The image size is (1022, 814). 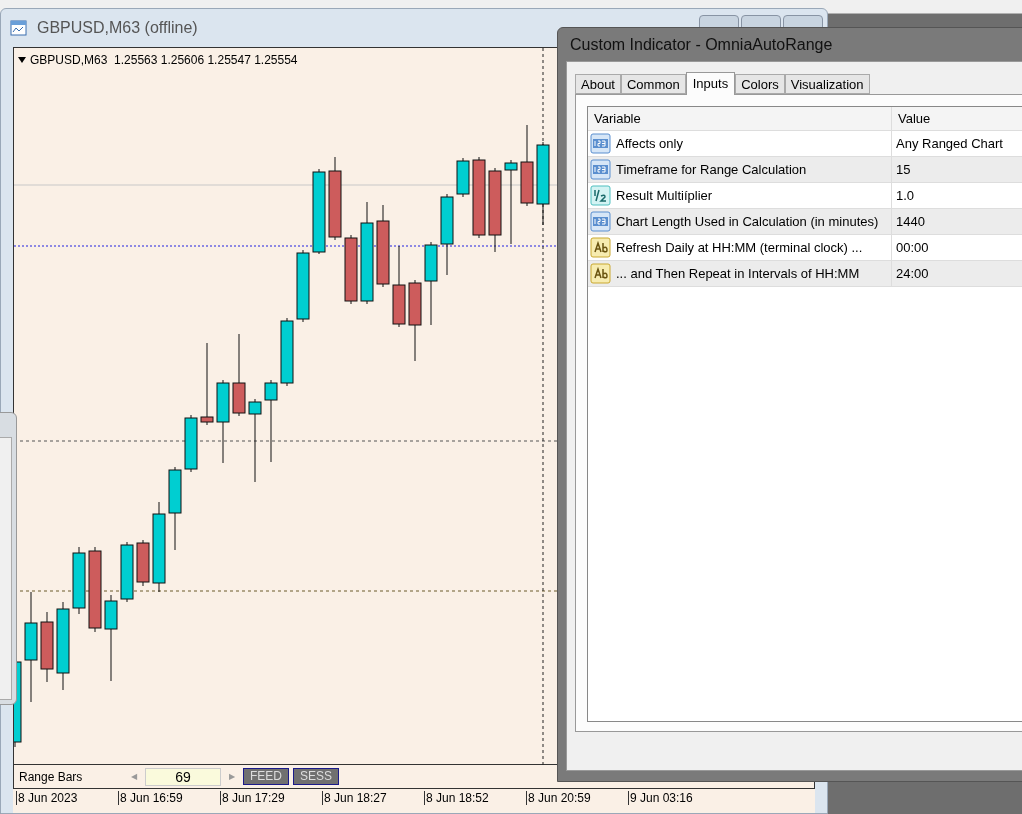 I want to click on chart-window-icon, so click(x=19, y=28).